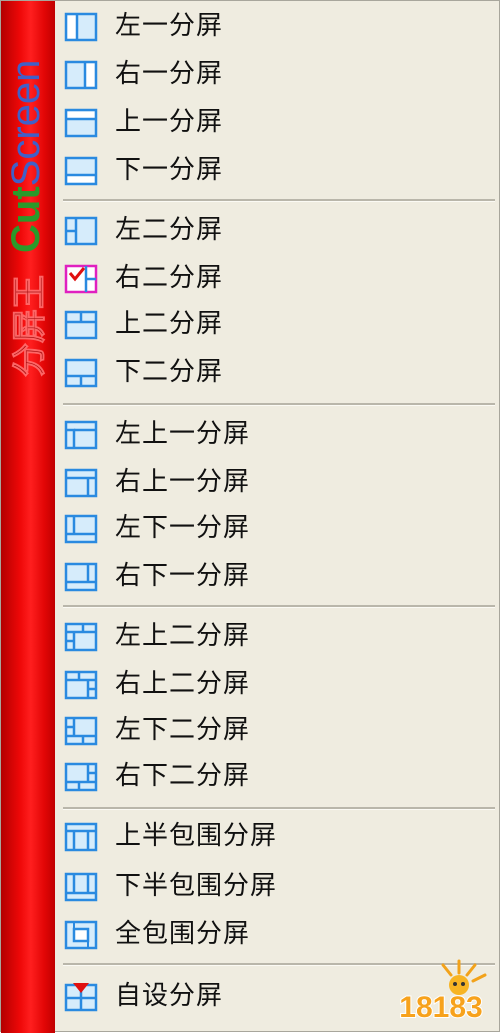 Image resolution: width=500 pixels, height=1033 pixels. What do you see at coordinates (169, 170) in the screenshot?
I see `menu-item-label: 下一分屏` at bounding box center [169, 170].